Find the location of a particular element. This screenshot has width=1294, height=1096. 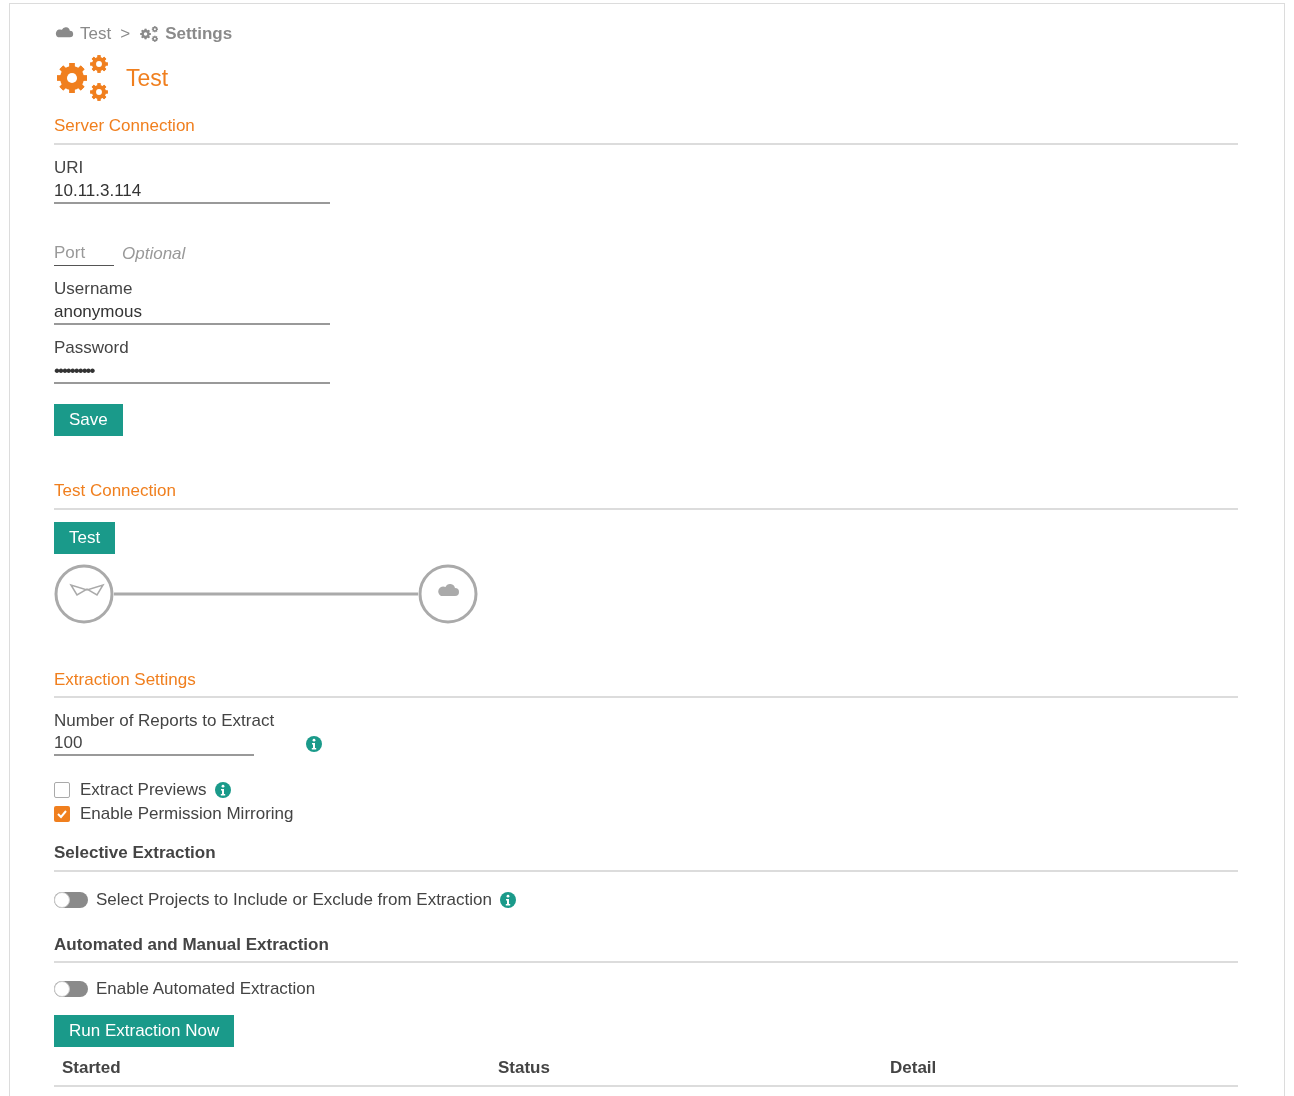

port-field: Port is located at coordinates (84, 252).